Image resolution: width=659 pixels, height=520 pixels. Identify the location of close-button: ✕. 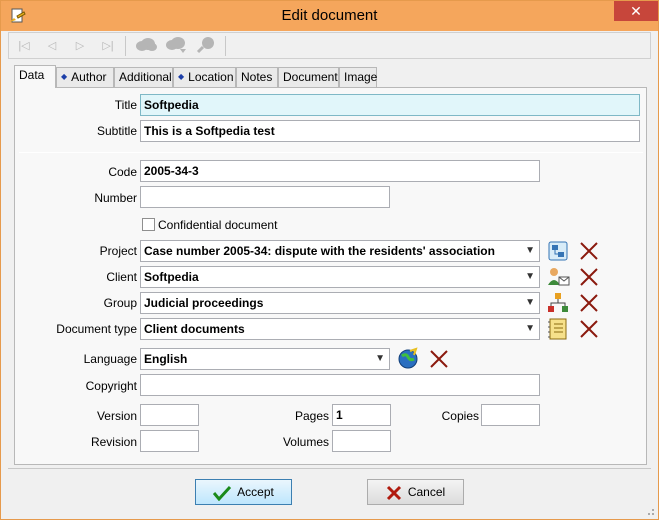
(636, 11).